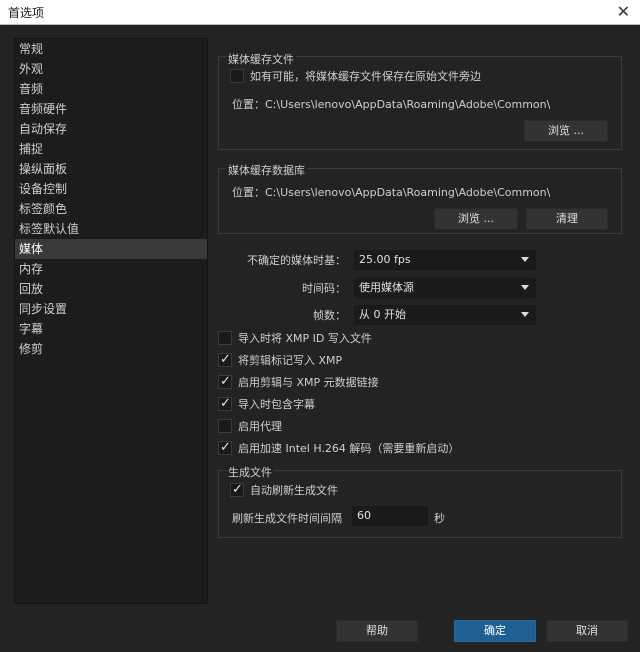 This screenshot has width=640, height=652. I want to click on timebase-select: 25.00 fps, so click(445, 260).